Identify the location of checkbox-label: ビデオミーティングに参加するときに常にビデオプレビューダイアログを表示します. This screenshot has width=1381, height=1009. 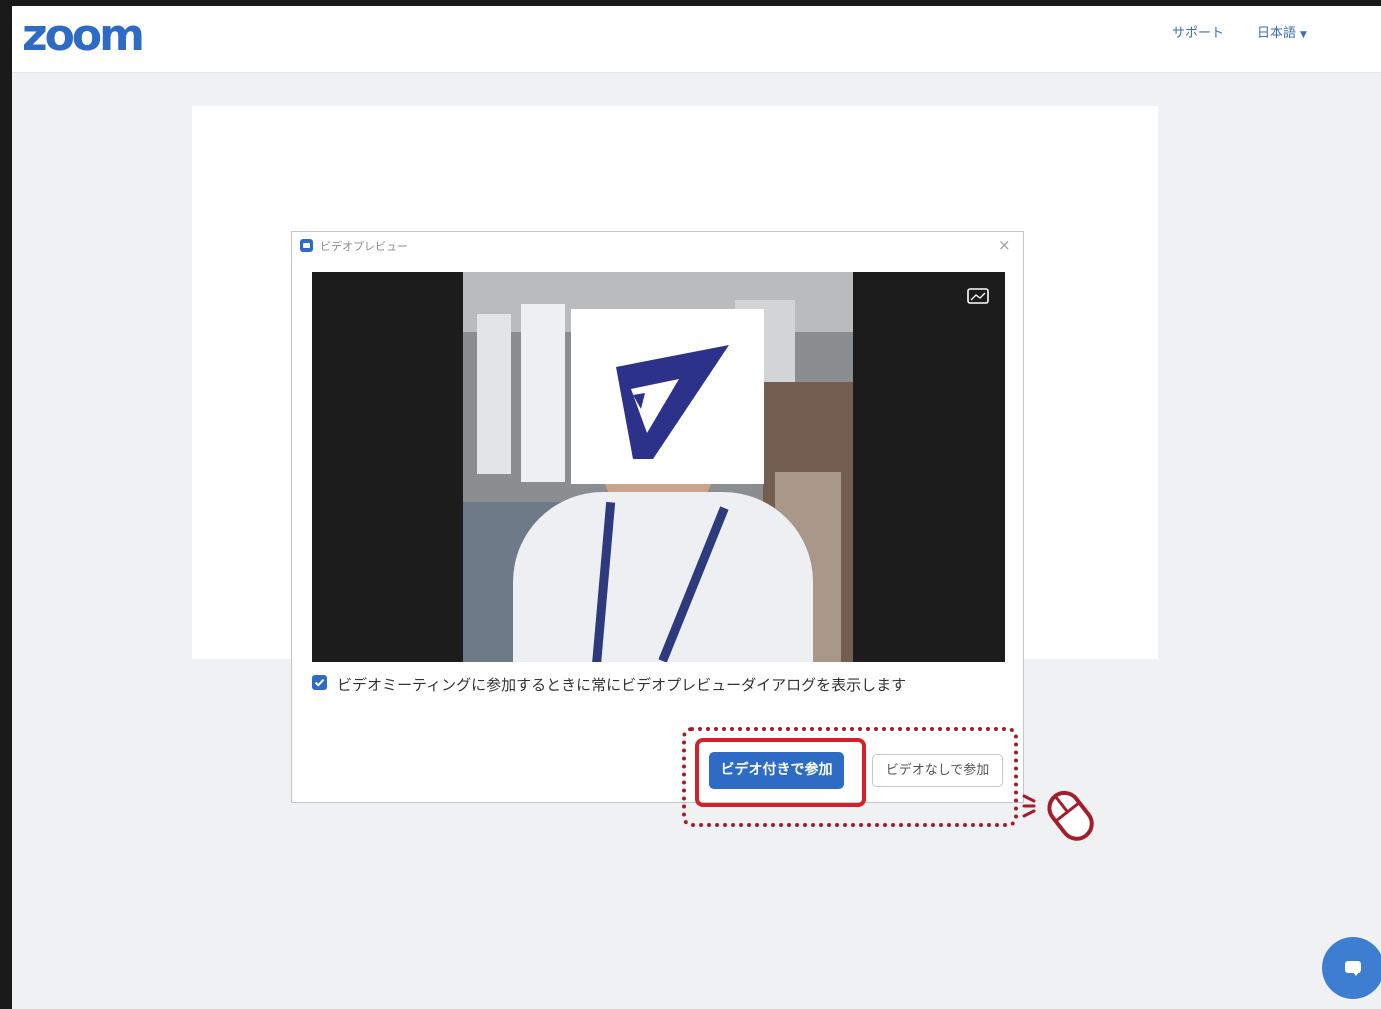
(622, 685).